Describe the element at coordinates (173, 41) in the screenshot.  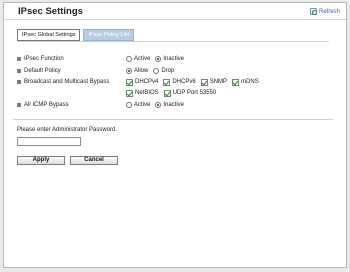
I see `tab-divider` at that location.